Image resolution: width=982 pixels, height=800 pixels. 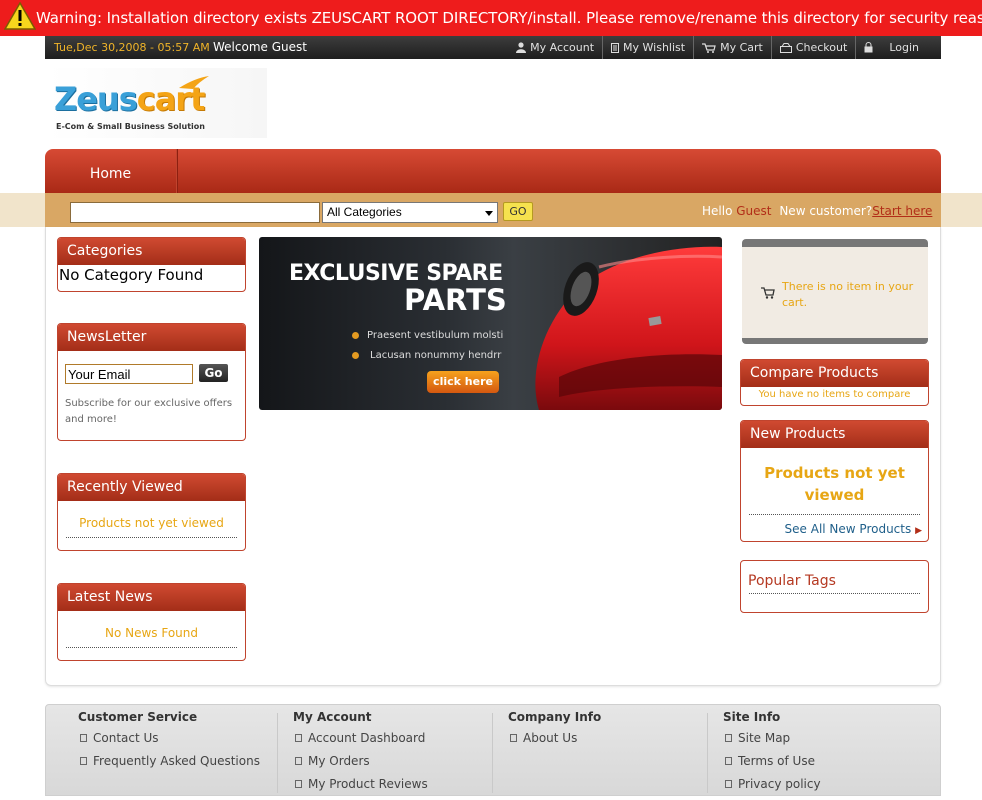 What do you see at coordinates (151, 512) in the screenshot?
I see `recently-viewed-box: Recently Viewed Products not yet viewed` at bounding box center [151, 512].